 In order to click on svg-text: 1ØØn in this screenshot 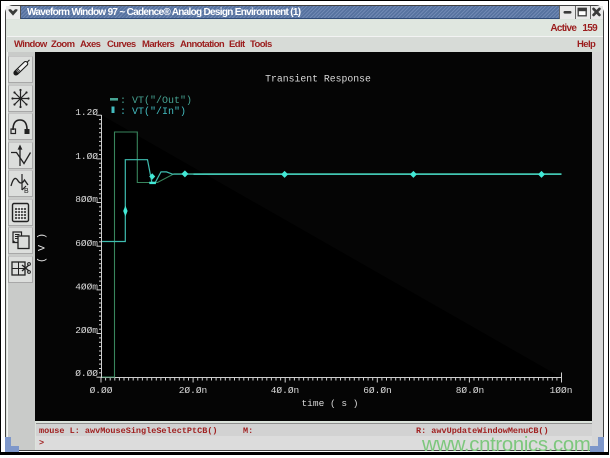, I will do `click(561, 390)`.